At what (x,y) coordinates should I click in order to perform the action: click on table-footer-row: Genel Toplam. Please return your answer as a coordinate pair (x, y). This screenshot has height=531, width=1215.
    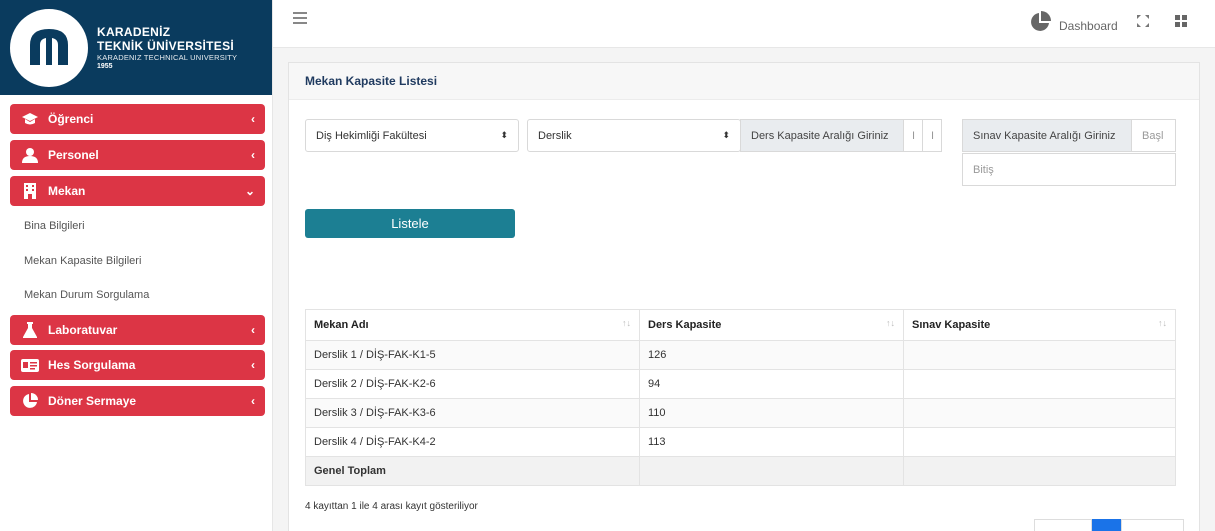
    Looking at the image, I should click on (740, 471).